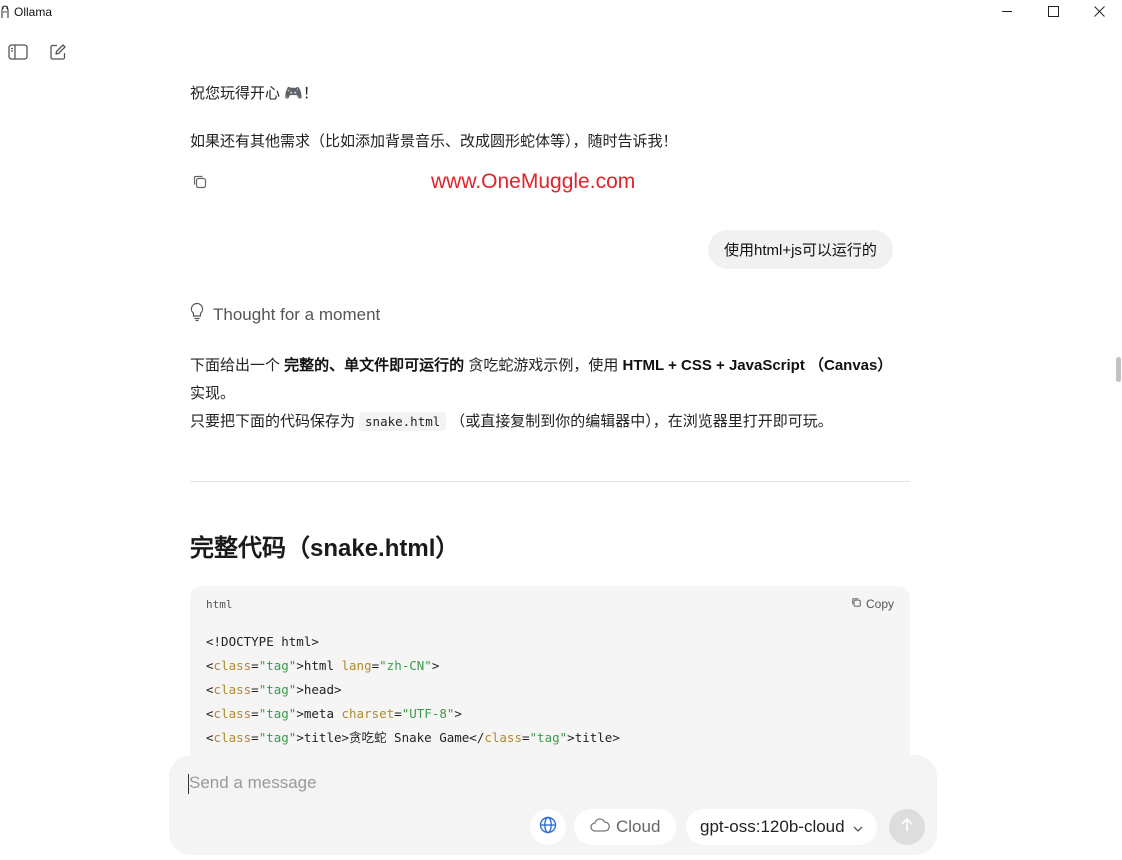 Image resolution: width=1122 pixels, height=860 pixels. I want to click on cloud-toggle-button: Cloud, so click(625, 827).